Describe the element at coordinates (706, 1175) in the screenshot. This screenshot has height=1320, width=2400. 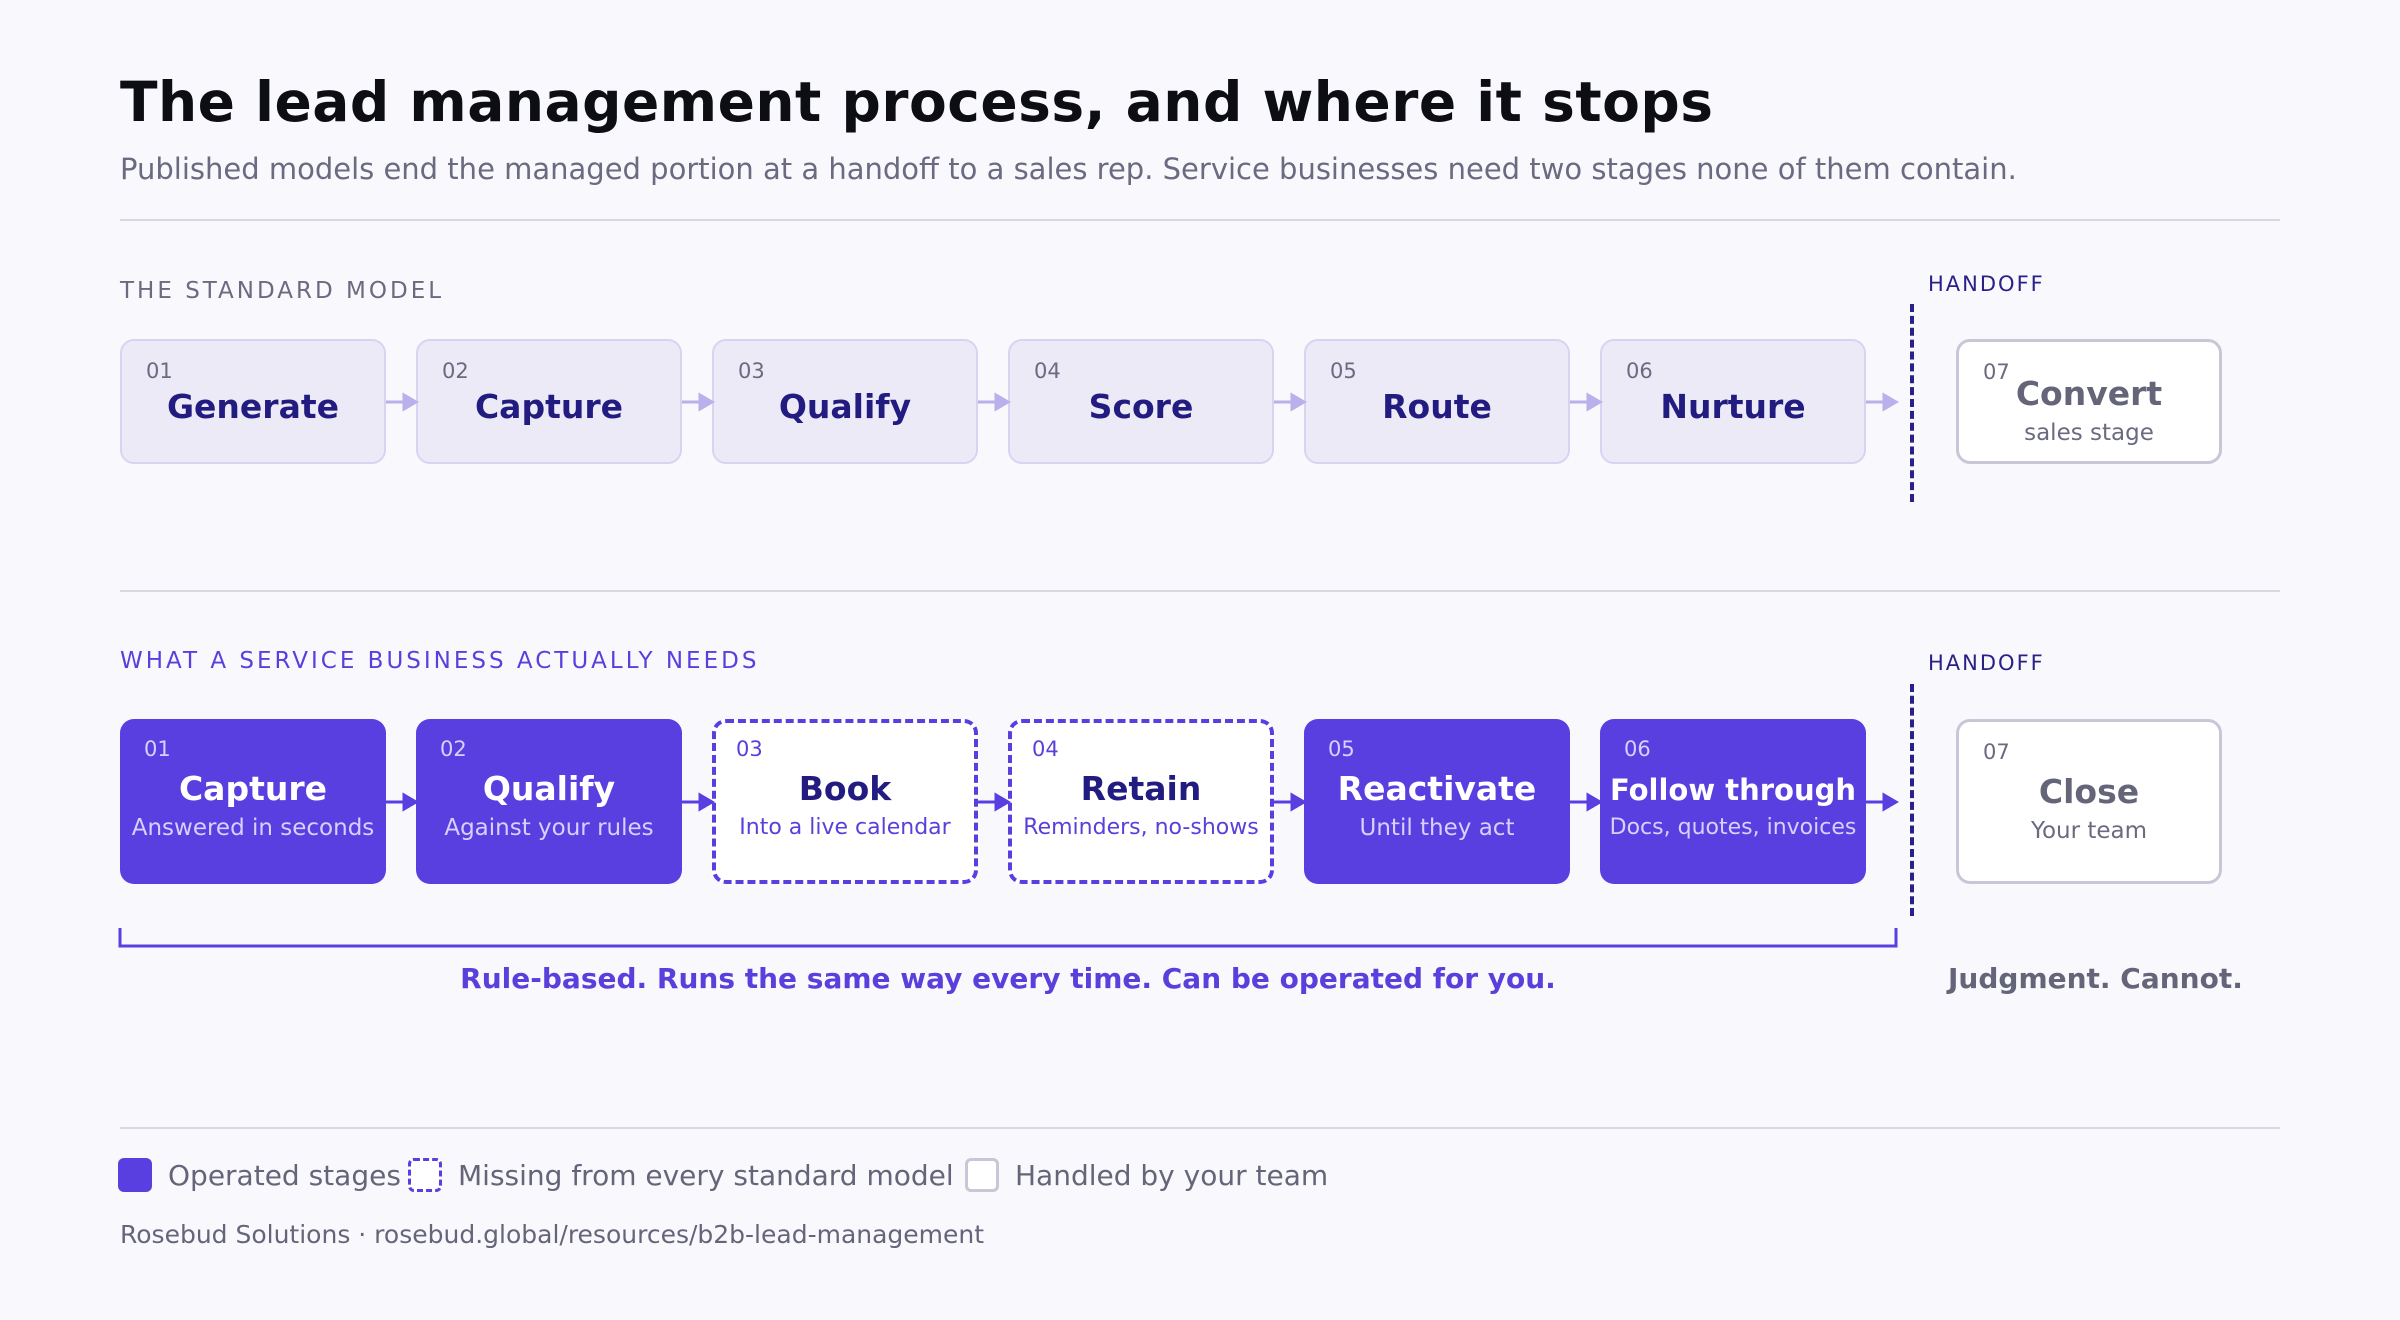
I see `legend-label: Missing from every standard model` at that location.